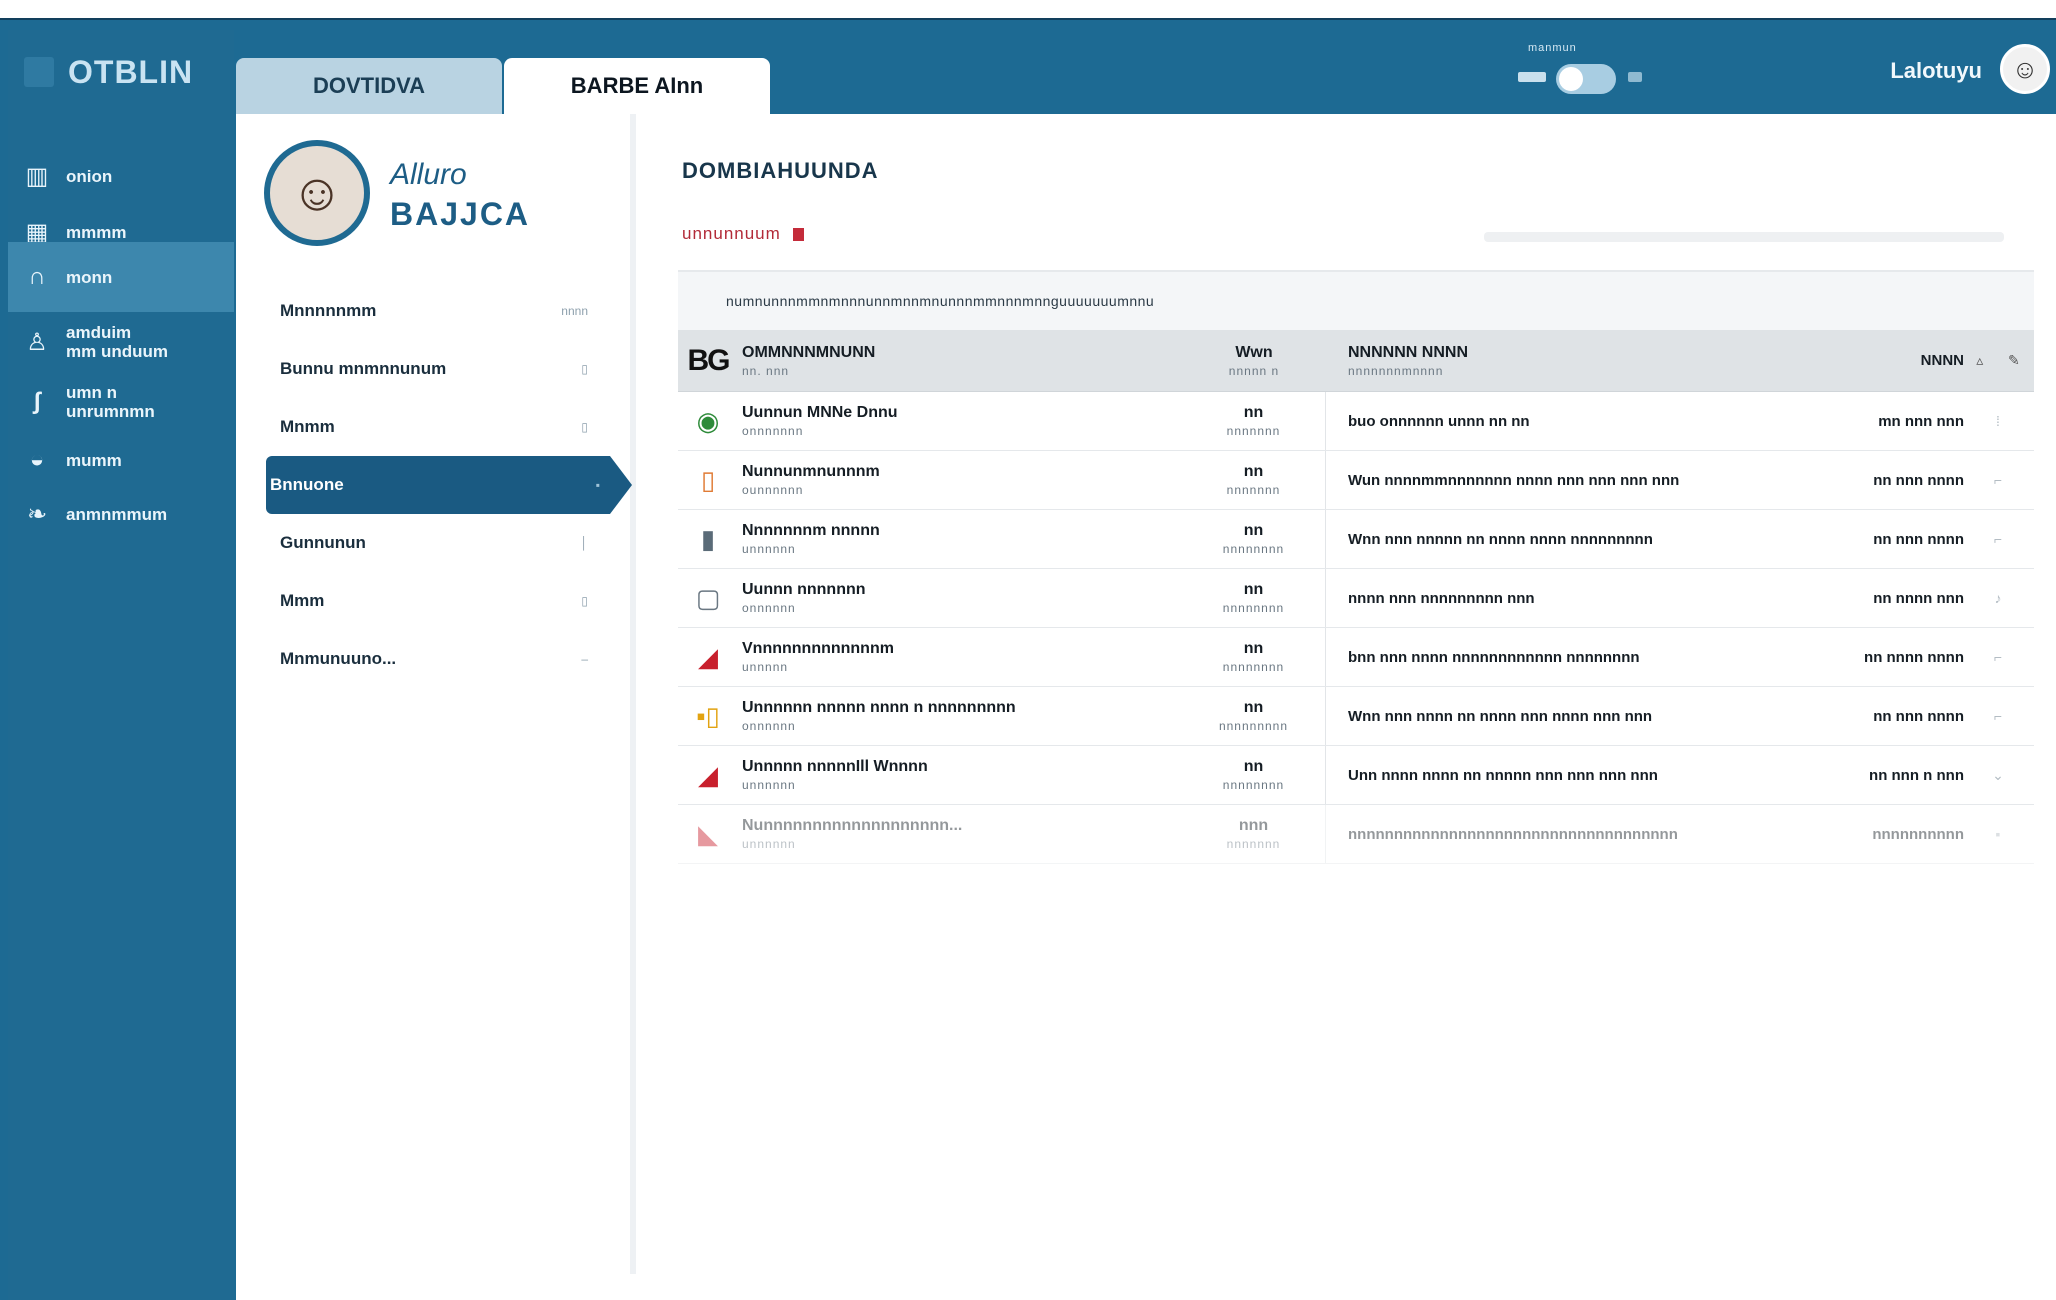 This screenshot has width=2056, height=1300. Describe the element at coordinates (437, 601) in the screenshot. I see `profile-menu-item-5: Mmm ▯` at that location.